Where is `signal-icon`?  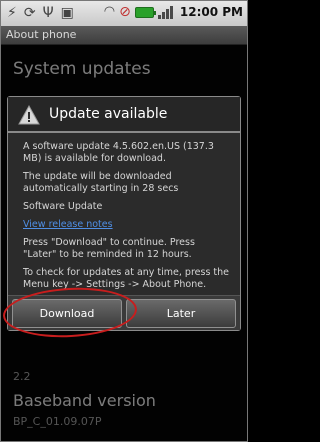
signal-icon is located at coordinates (165, 12).